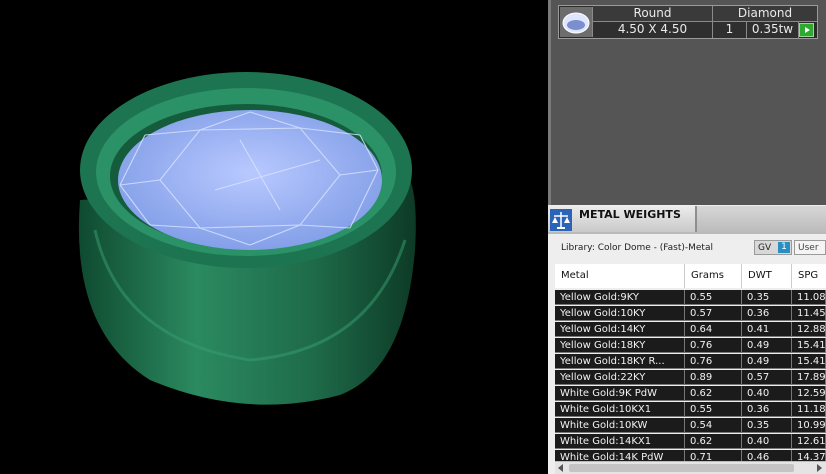 This screenshot has height=474, width=826. I want to click on cell-metal: White Gold:10KW, so click(620, 425).